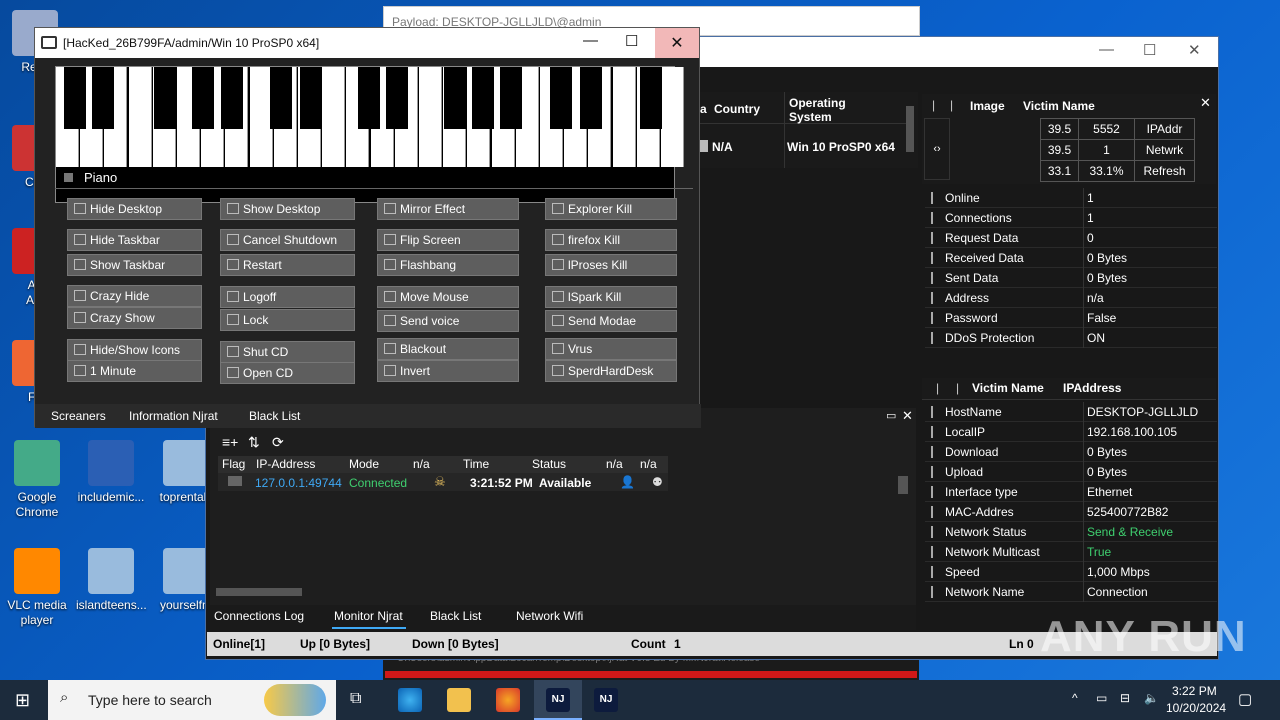 The image size is (1280, 720). What do you see at coordinates (841, 147) in the screenshot?
I see `client-os: Win 10 ProSP0 x64` at bounding box center [841, 147].